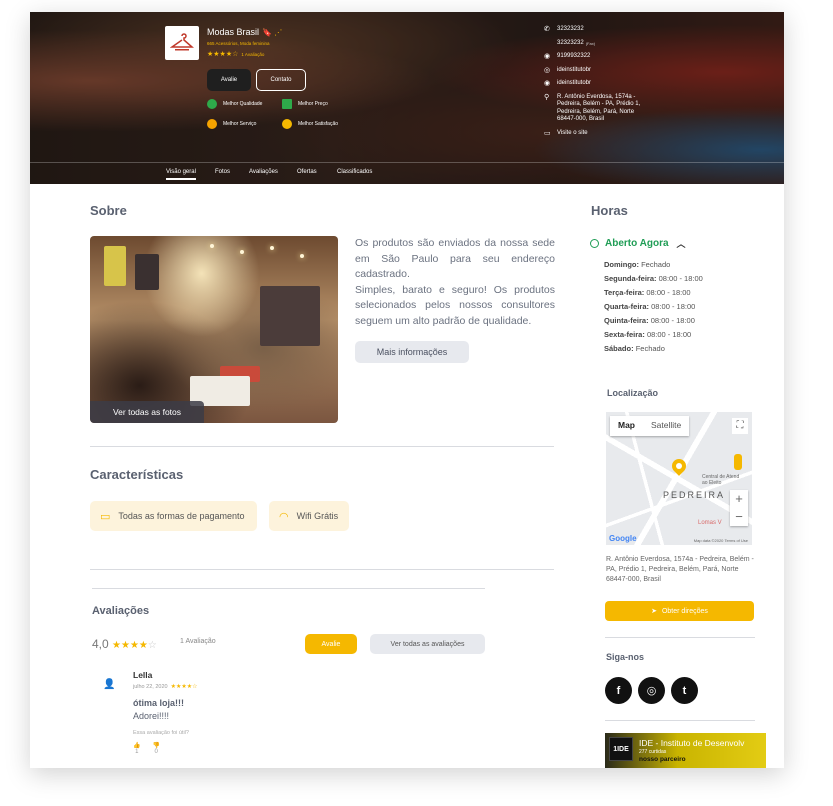 The image size is (833, 806). I want to click on like-button: 👍 1, so click(136, 748).